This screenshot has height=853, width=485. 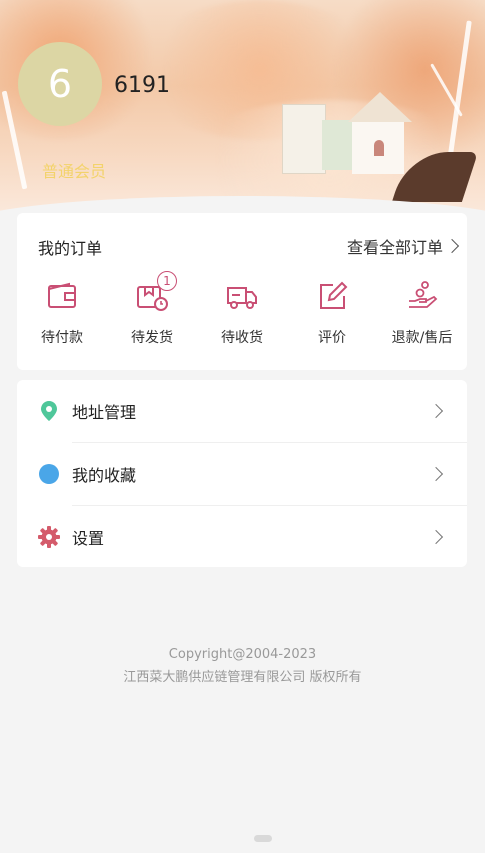 I want to click on home-indicator, so click(x=263, y=838).